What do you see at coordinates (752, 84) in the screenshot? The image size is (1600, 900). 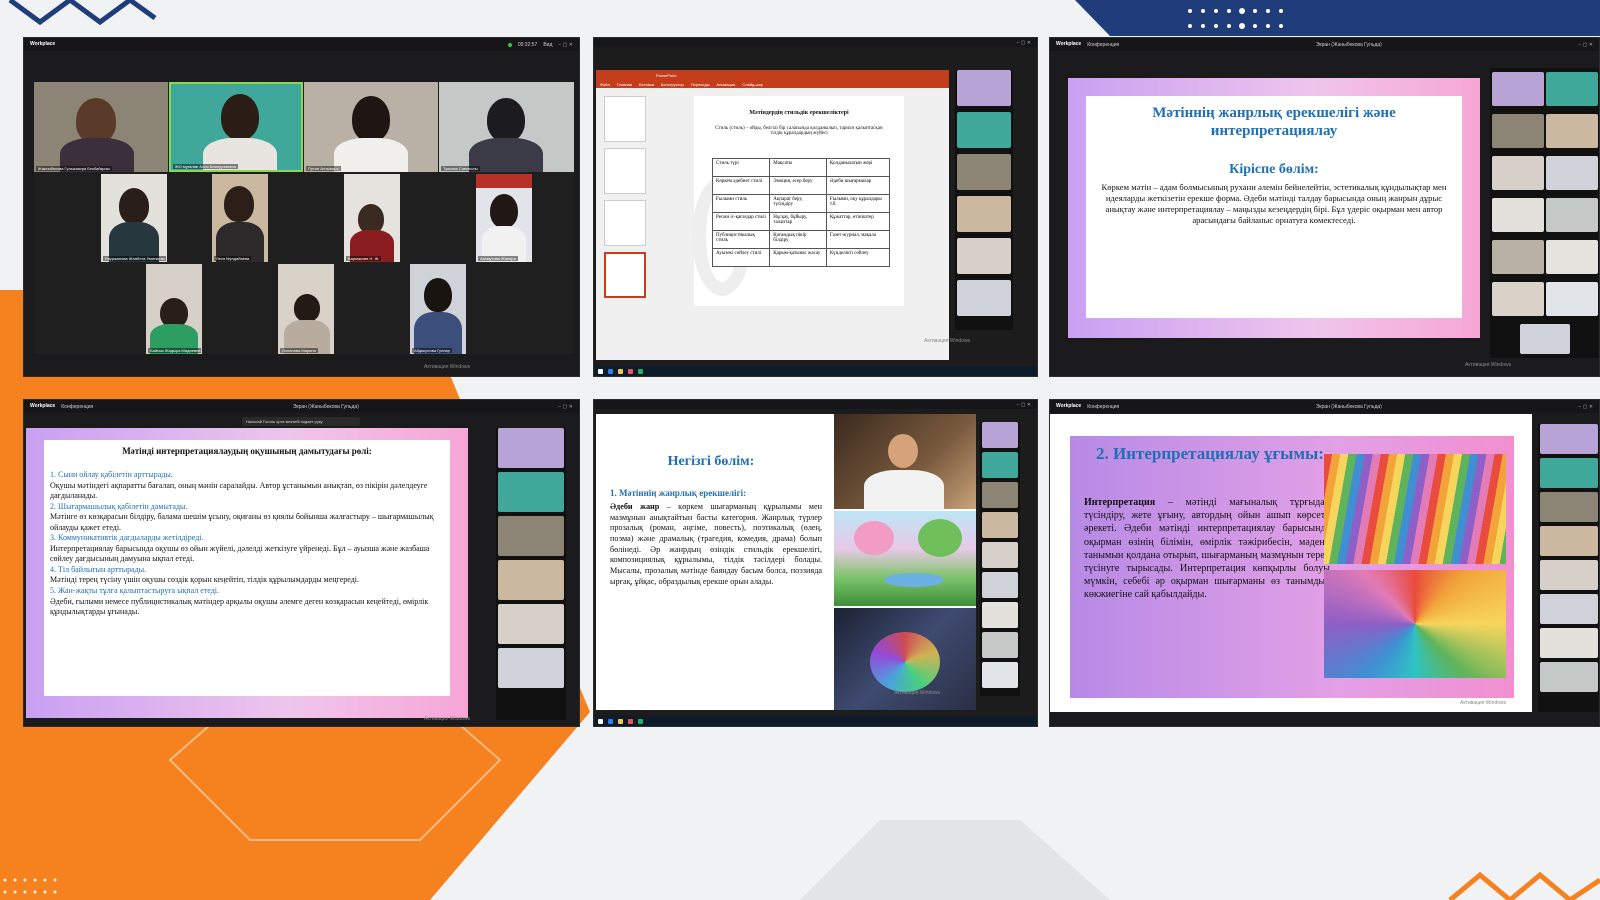 I see `ribbon-tab: Слайд-шоу` at bounding box center [752, 84].